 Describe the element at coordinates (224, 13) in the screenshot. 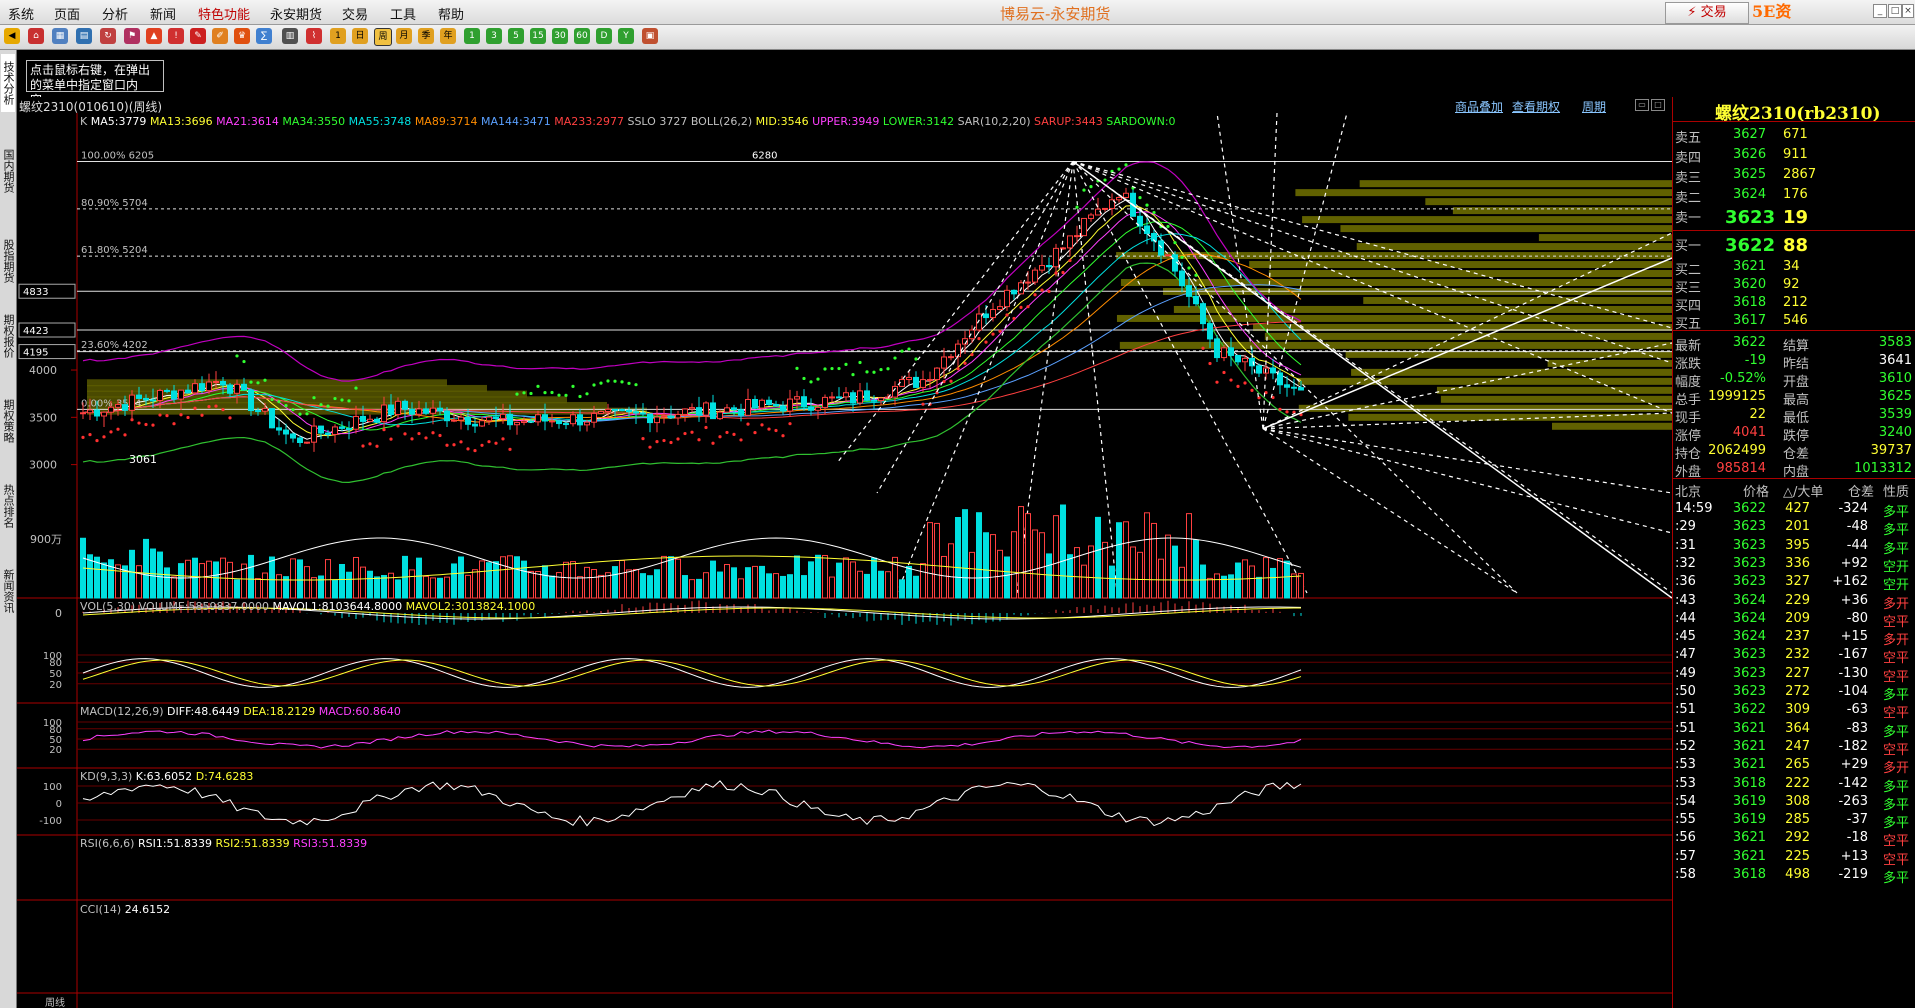

I see `menu-special-features: 特色功能` at that location.